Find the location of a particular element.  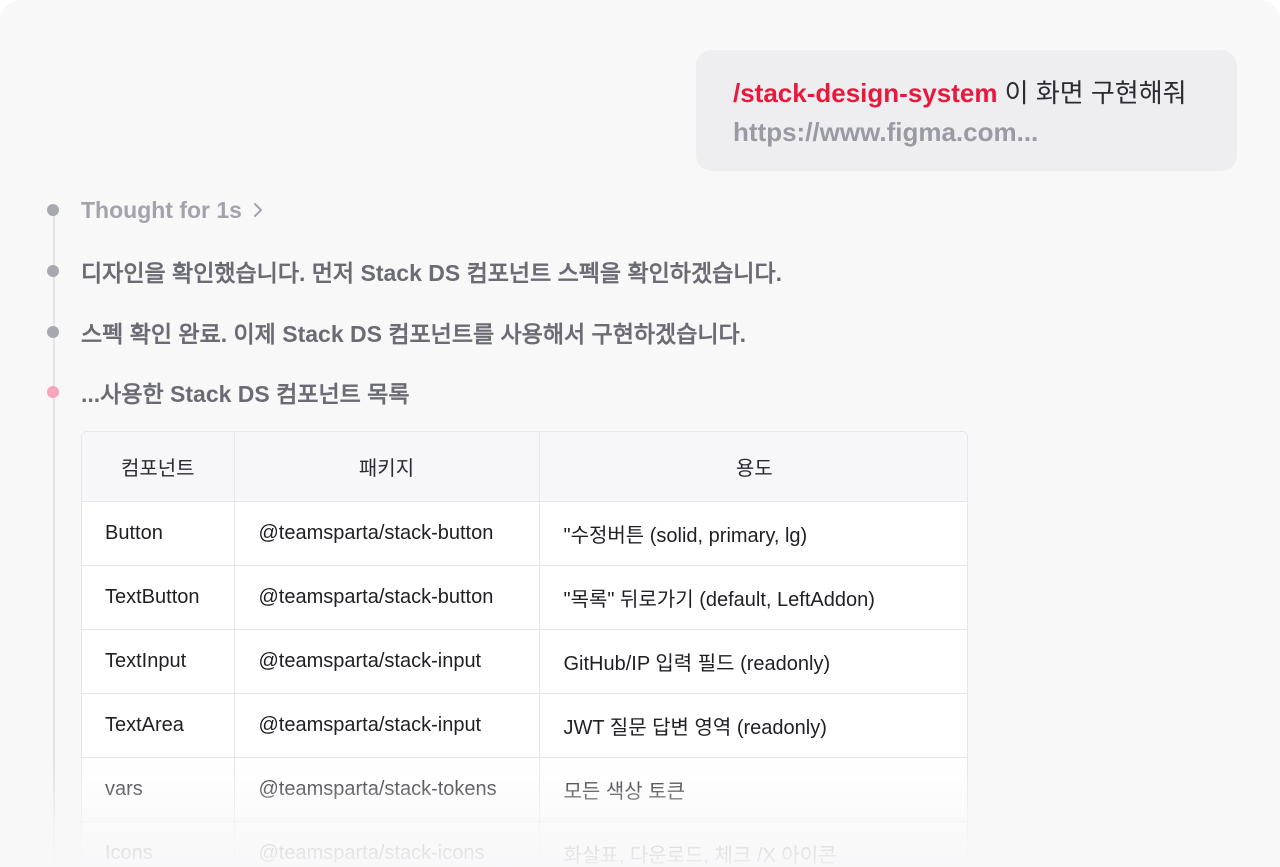

table-cell: "목록" 뒤로가기 (default, LeftAddon) is located at coordinates (753, 597).